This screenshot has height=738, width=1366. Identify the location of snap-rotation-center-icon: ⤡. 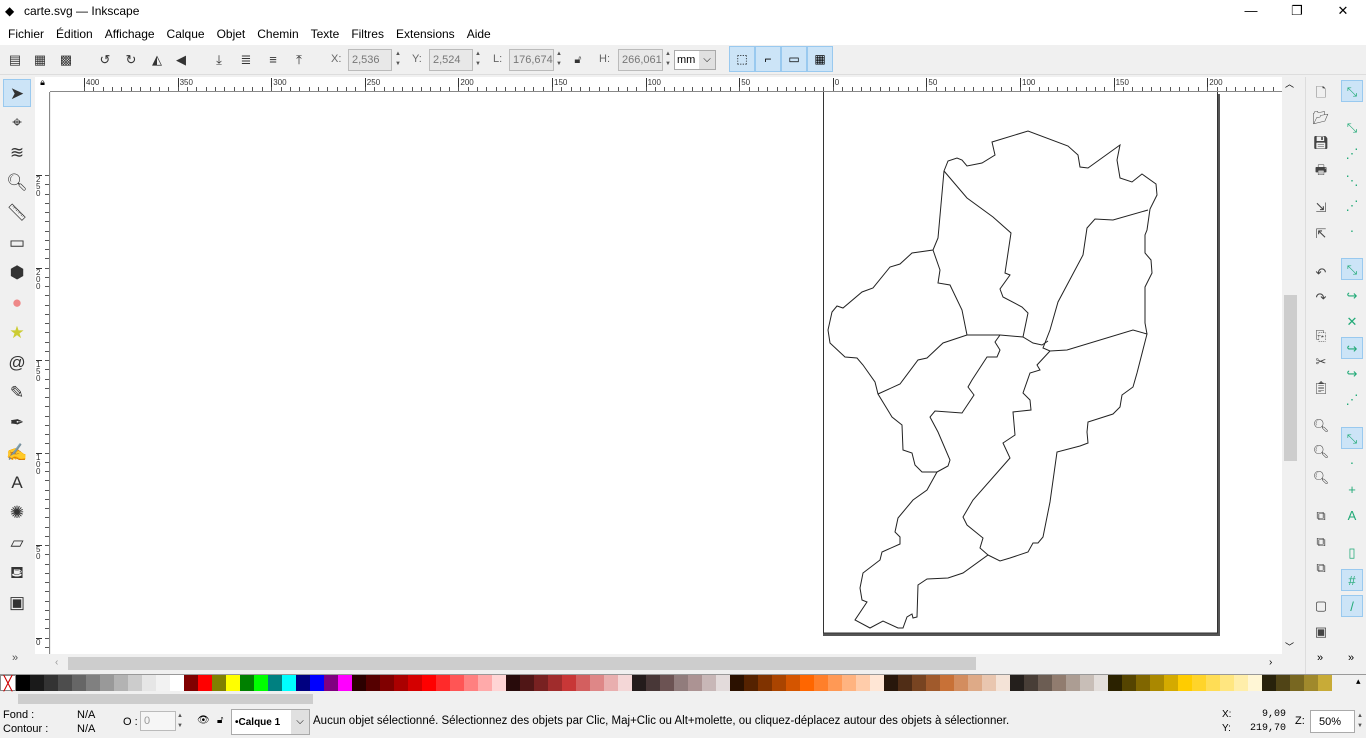
(1352, 438).